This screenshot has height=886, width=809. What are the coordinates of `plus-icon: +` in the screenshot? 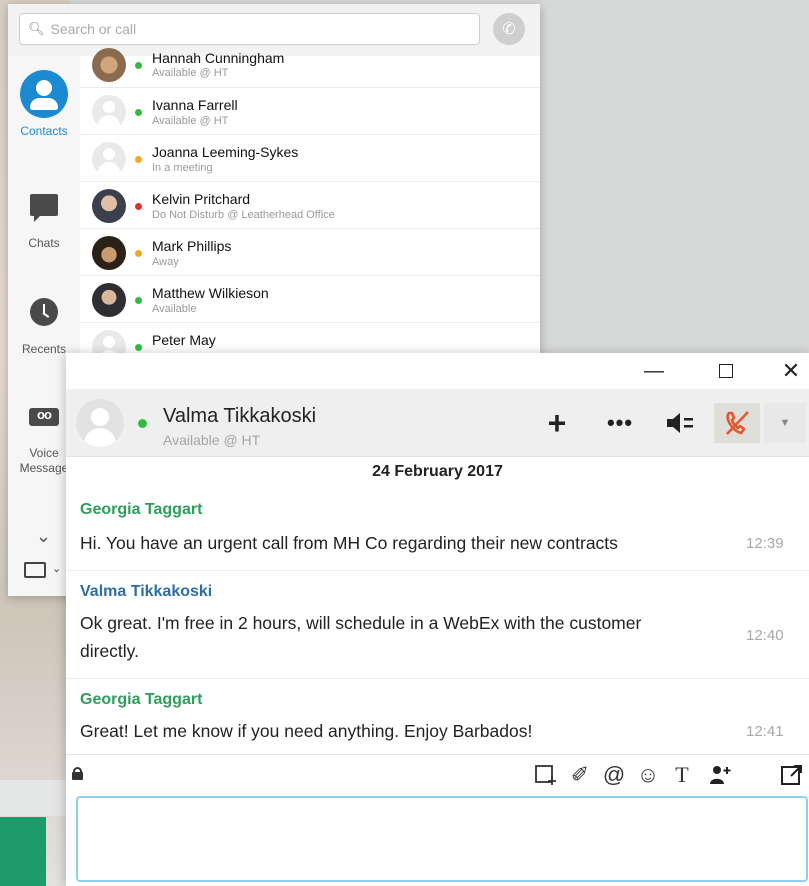 It's located at (557, 422).